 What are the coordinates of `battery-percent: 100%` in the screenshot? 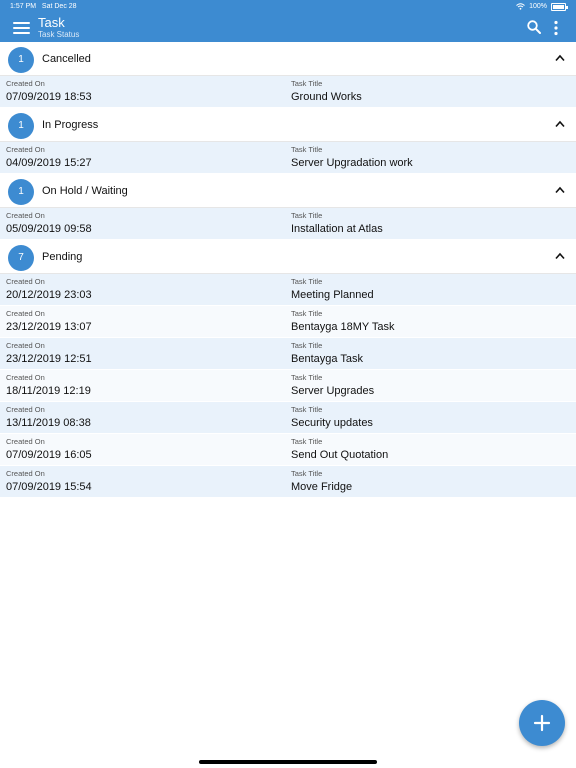 It's located at (538, 6).